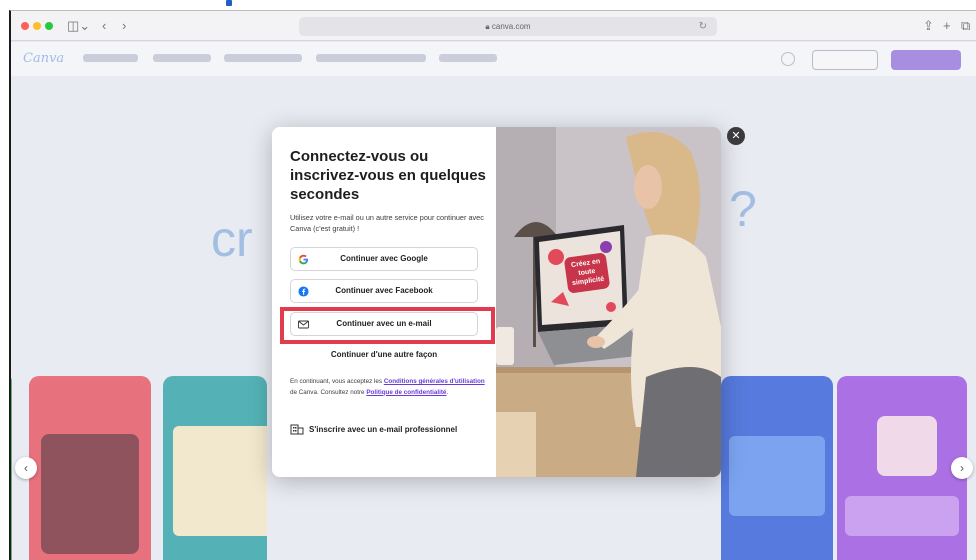 The height and width of the screenshot is (560, 976). I want to click on hero-heading-fragment: cr, so click(232, 239).